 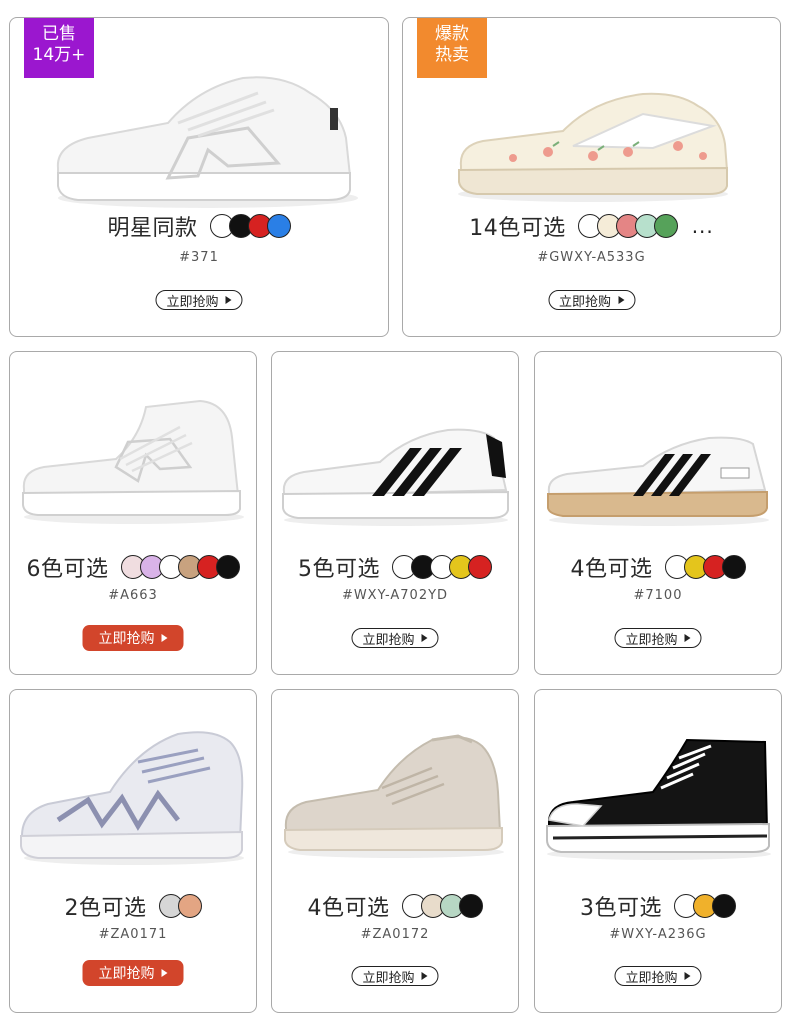 What do you see at coordinates (591, 257) in the screenshot?
I see `product-code: #GWXY-A533G` at bounding box center [591, 257].